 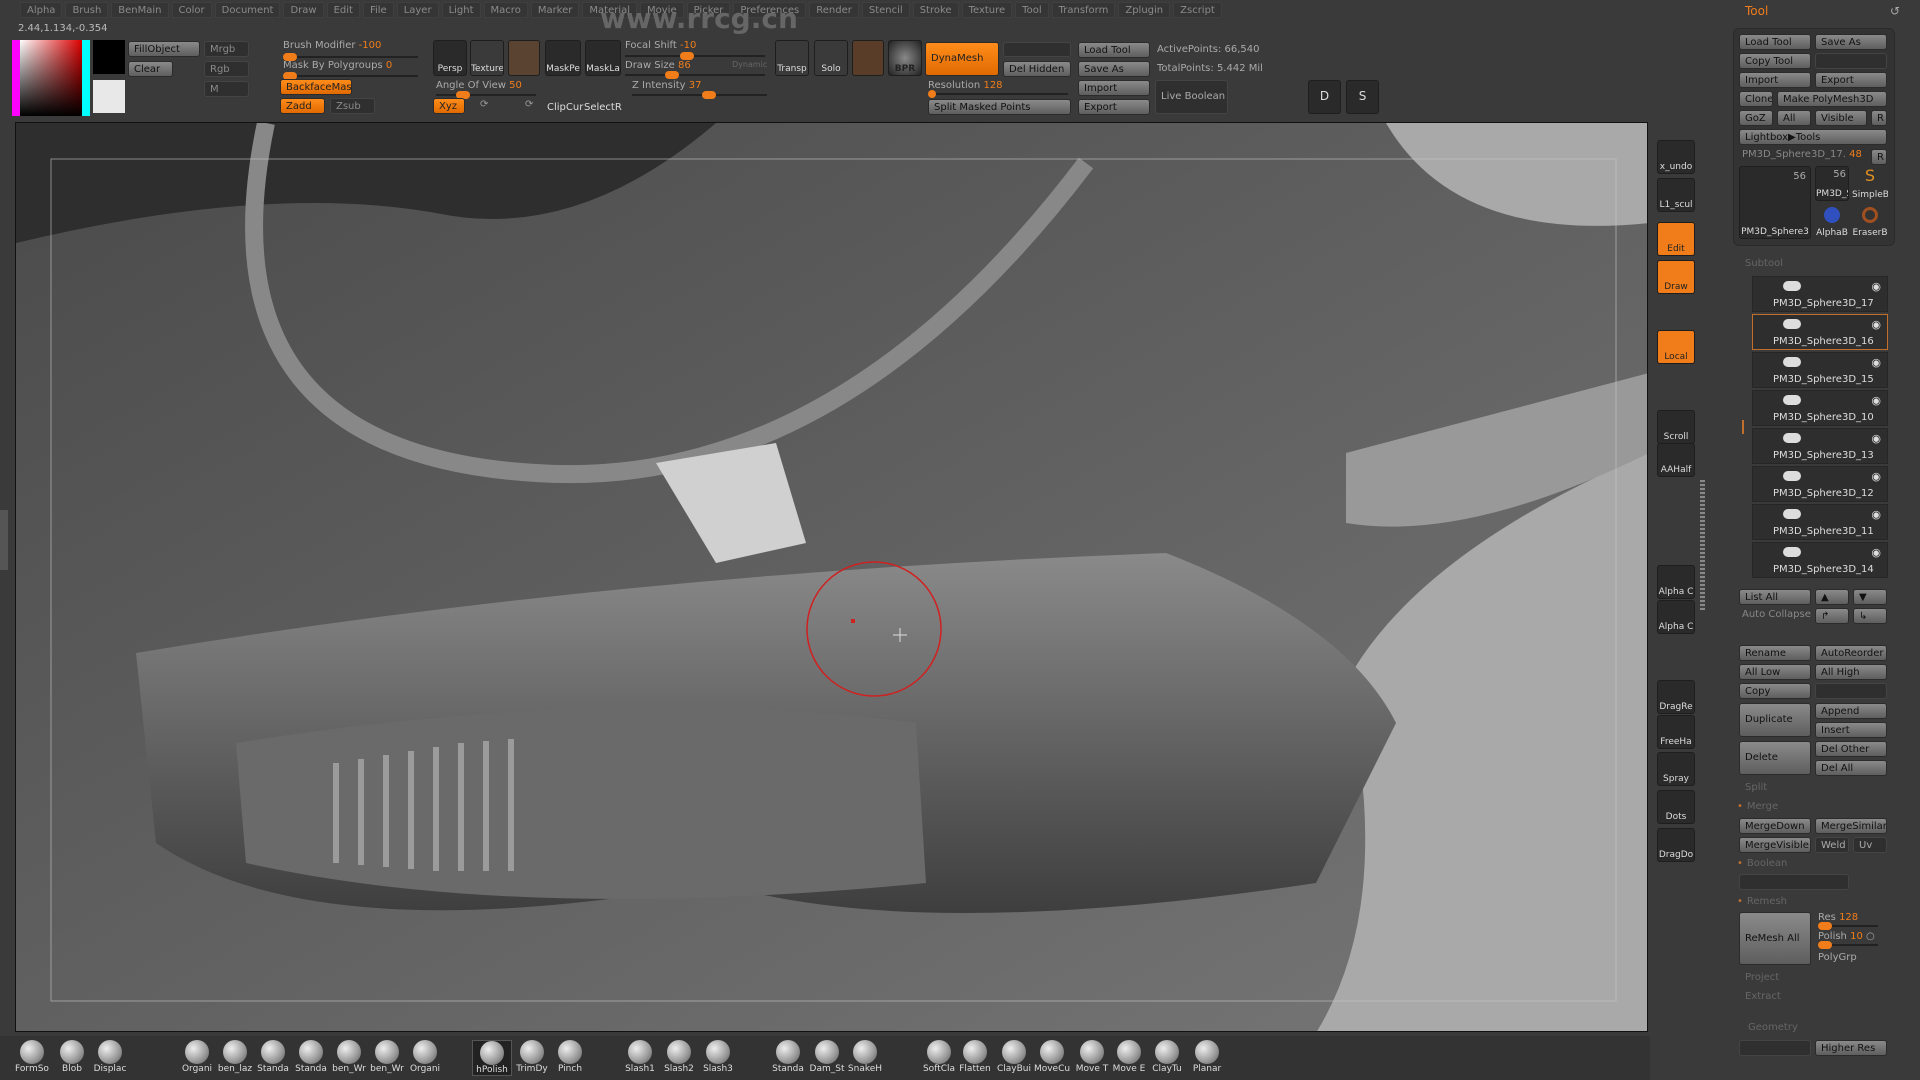 I want to click on remesh-polish-slider, so click(x=1848, y=945).